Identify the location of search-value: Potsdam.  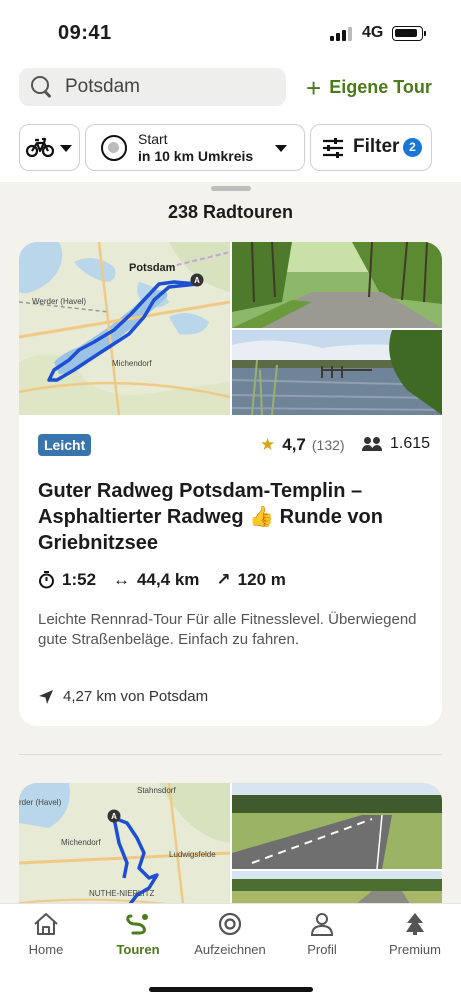
(102, 86).